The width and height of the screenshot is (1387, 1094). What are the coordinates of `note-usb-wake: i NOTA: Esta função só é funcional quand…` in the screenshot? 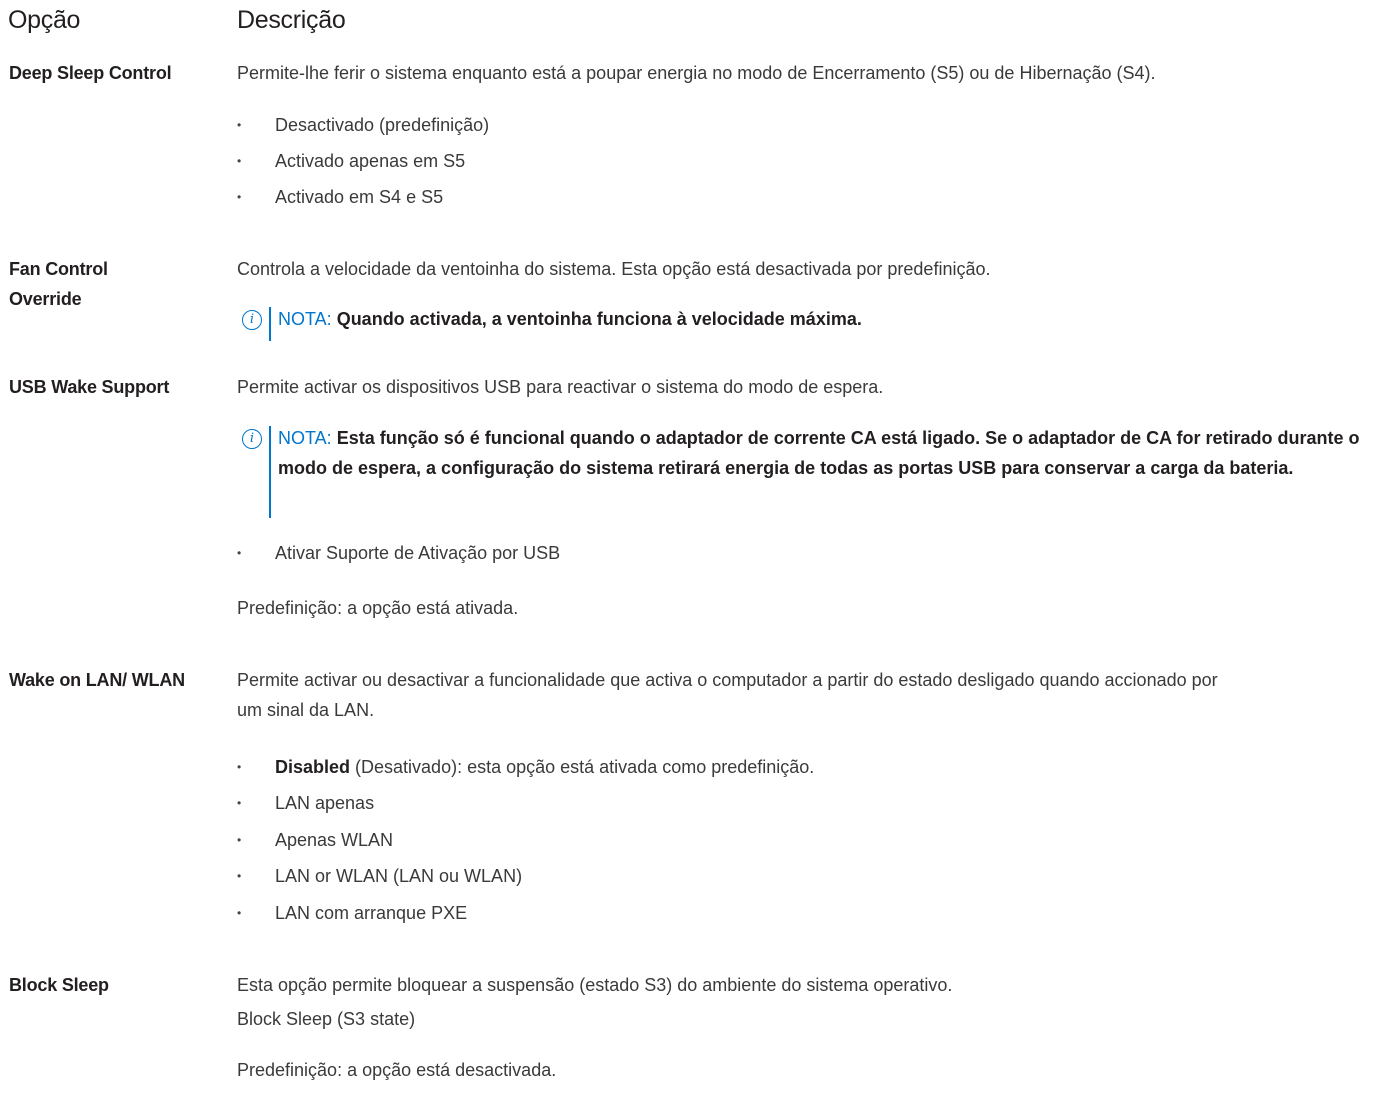 It's located at (812, 473).